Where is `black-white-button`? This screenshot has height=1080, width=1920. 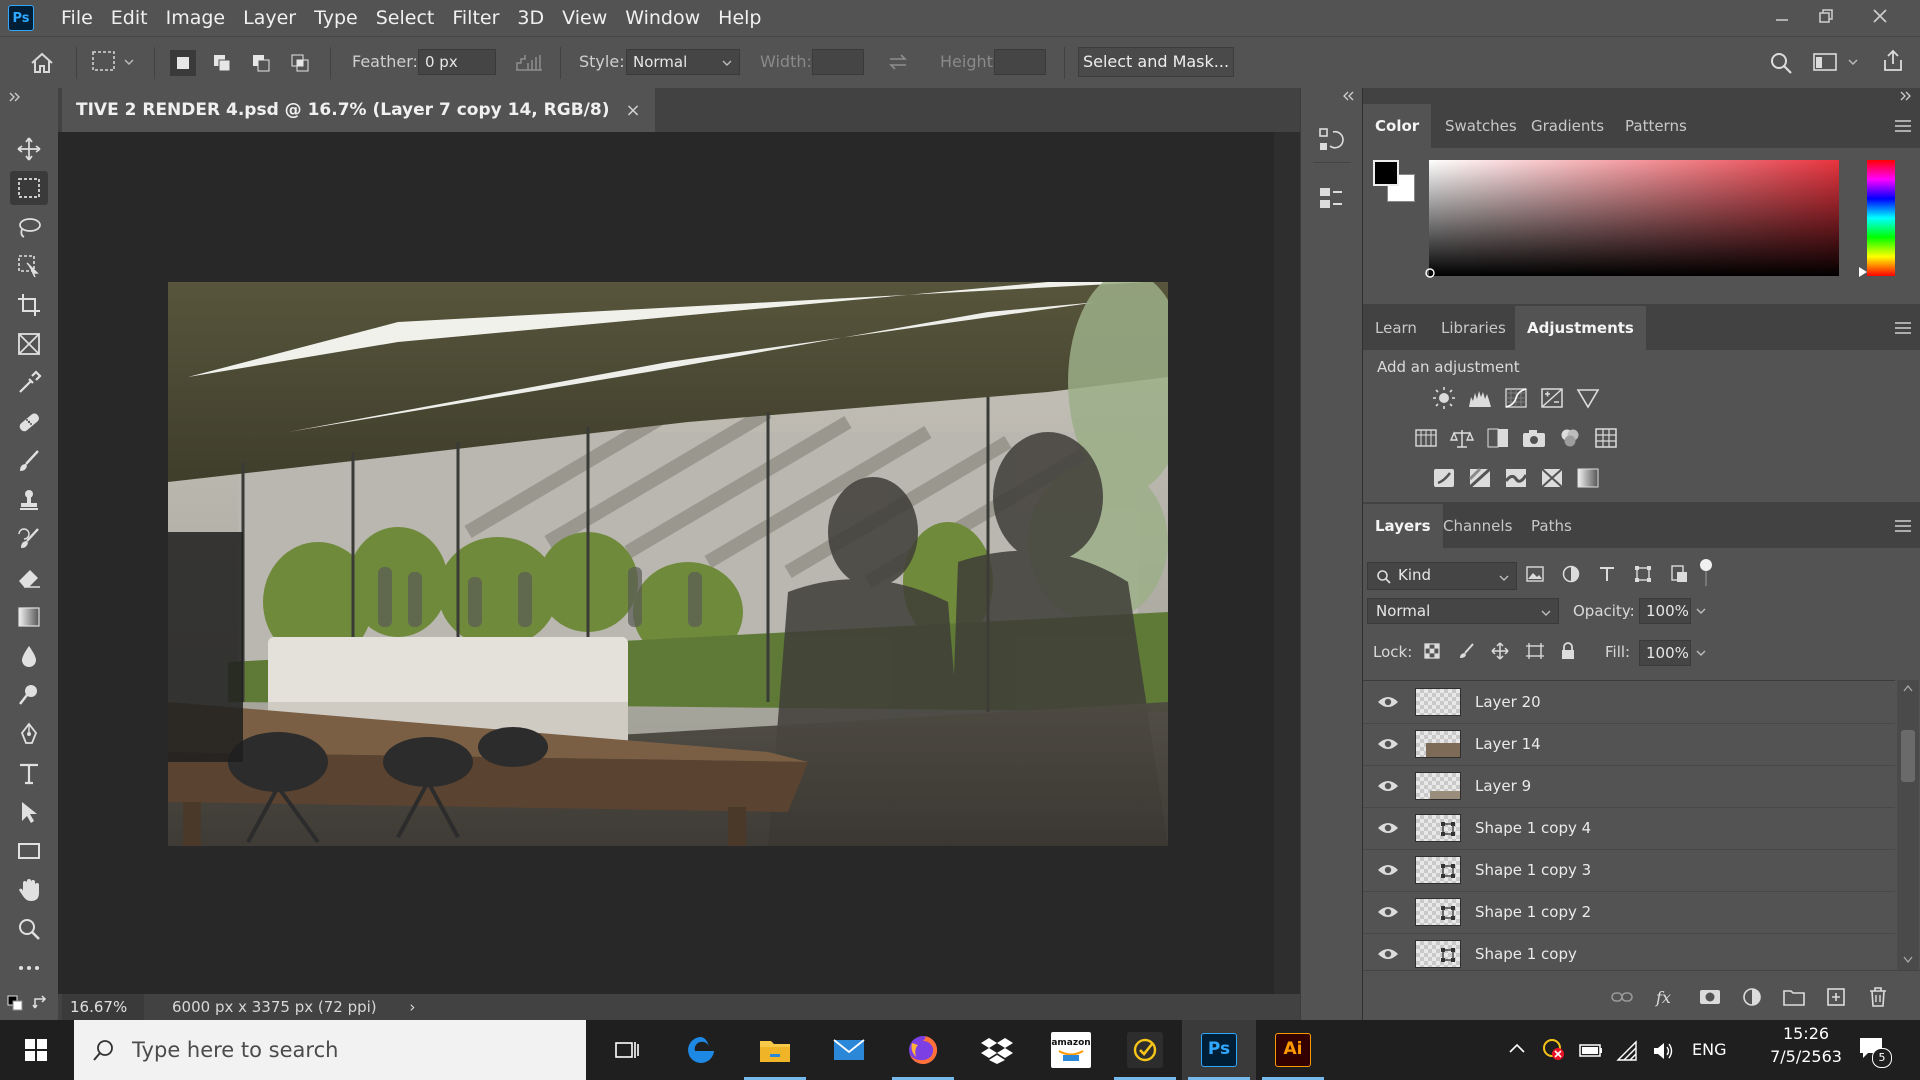 black-white-button is located at coordinates (1498, 438).